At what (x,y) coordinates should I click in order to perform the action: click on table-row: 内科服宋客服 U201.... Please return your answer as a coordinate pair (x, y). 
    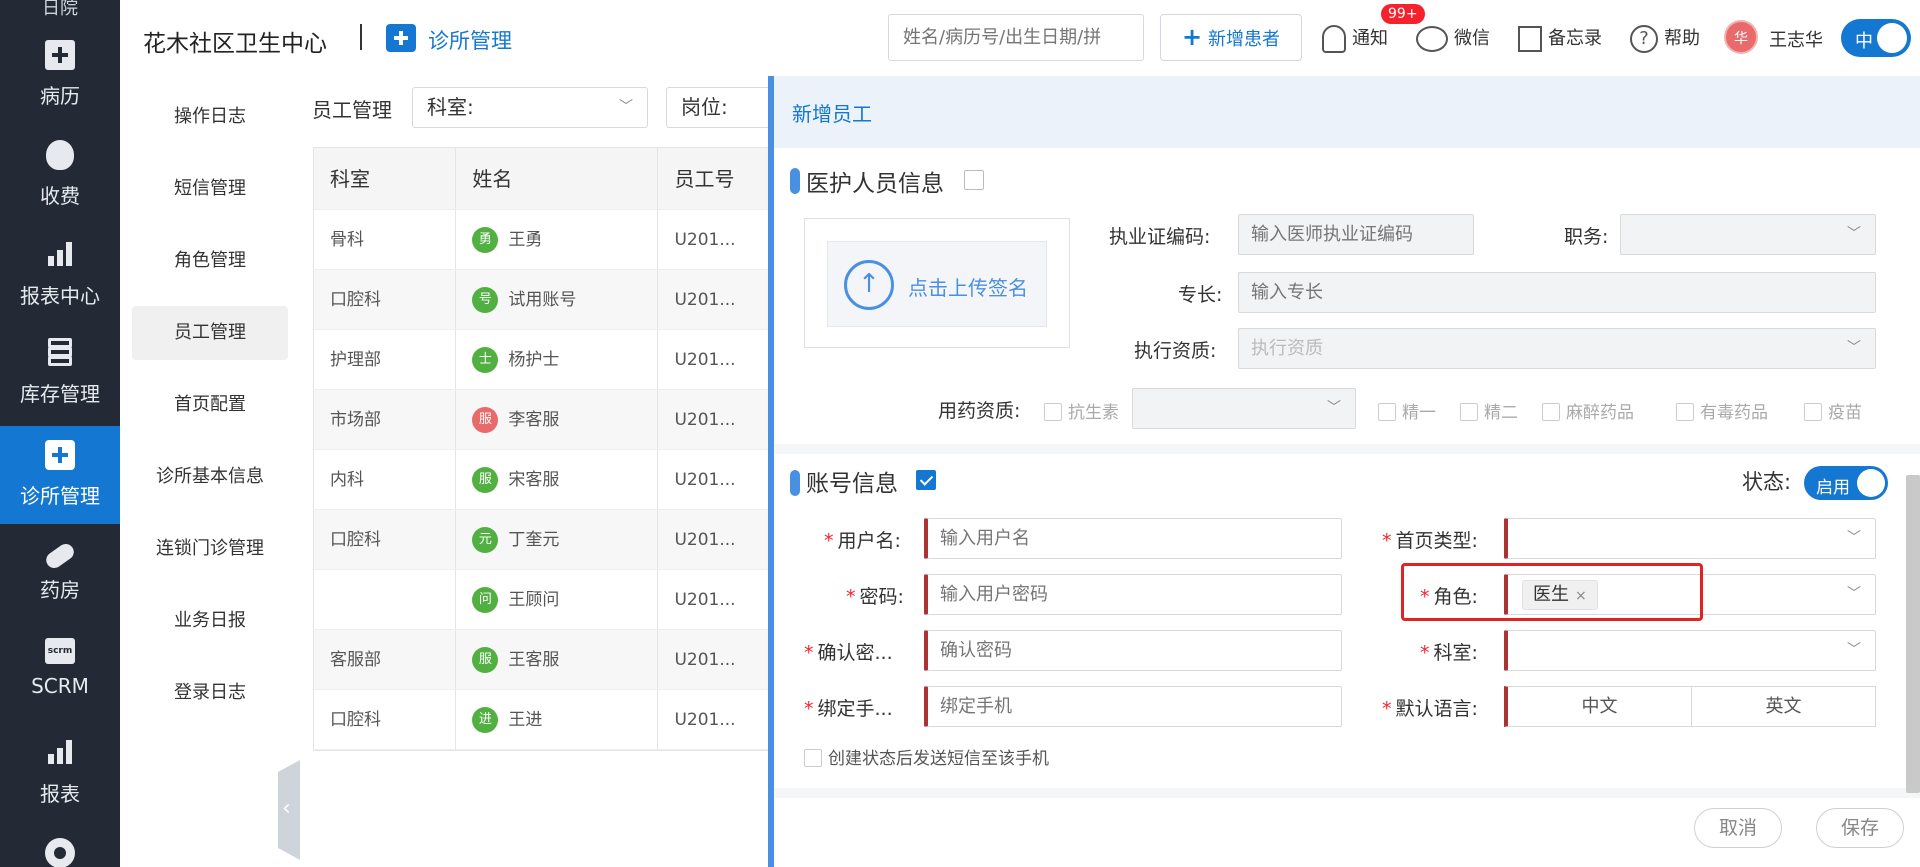
    Looking at the image, I should click on (543, 480).